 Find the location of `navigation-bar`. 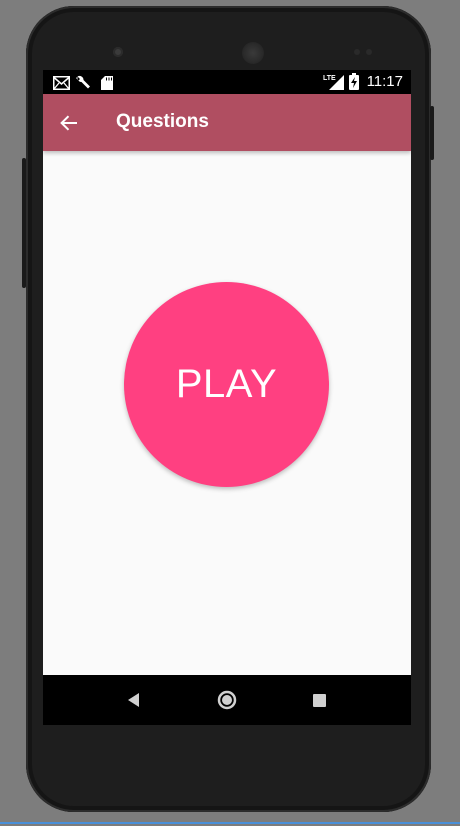

navigation-bar is located at coordinates (227, 700).